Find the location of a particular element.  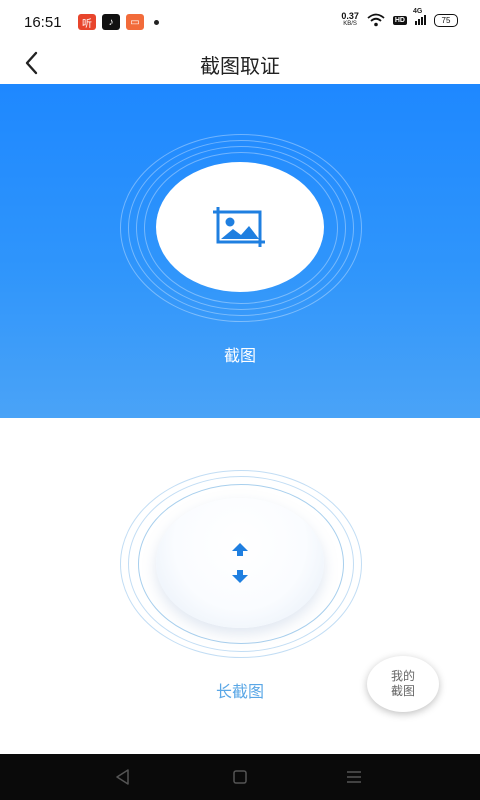

long-screenshot-button is located at coordinates (240, 563).